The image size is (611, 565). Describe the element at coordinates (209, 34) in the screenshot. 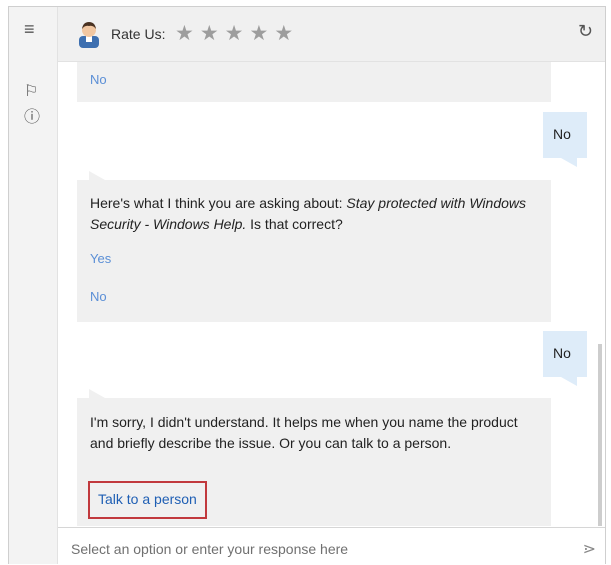

I see `star-2-icon: ★` at that location.